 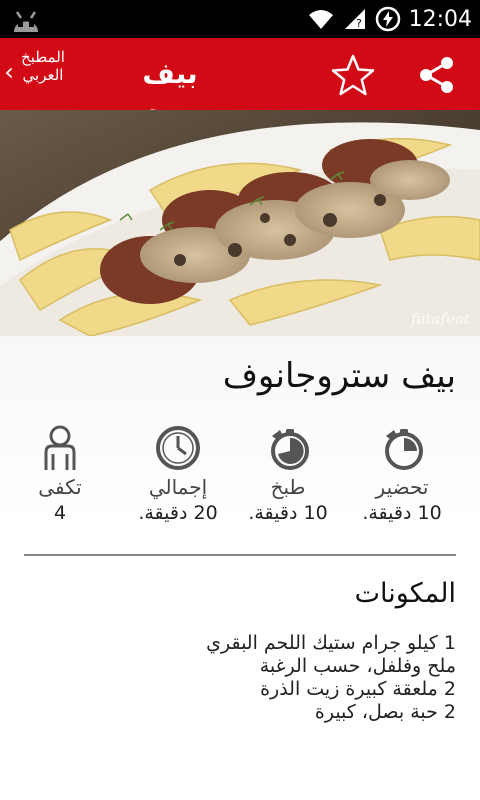 What do you see at coordinates (178, 448) in the screenshot?
I see `clock-icon` at bounding box center [178, 448].